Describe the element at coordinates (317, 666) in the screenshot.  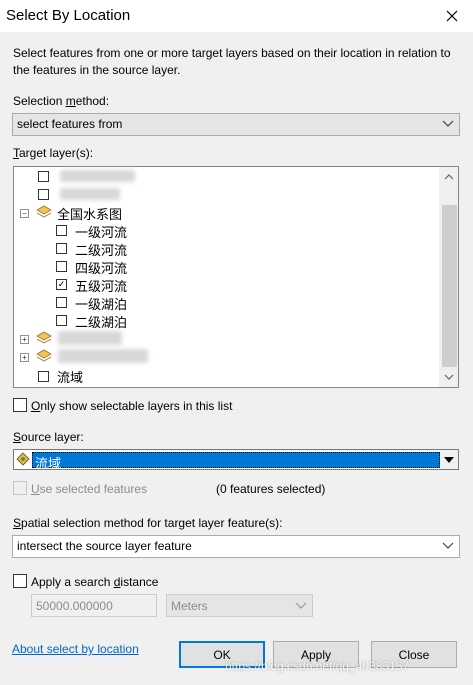
I see `watermark: https://blog.csdn.net/qq_40383157` at that location.